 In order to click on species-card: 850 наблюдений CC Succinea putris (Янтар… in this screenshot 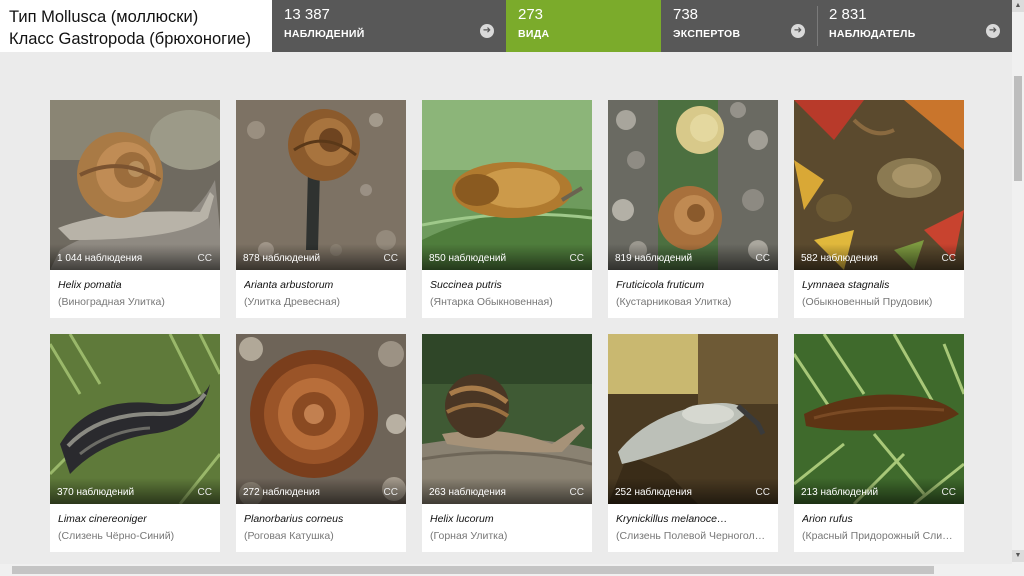, I will do `click(507, 209)`.